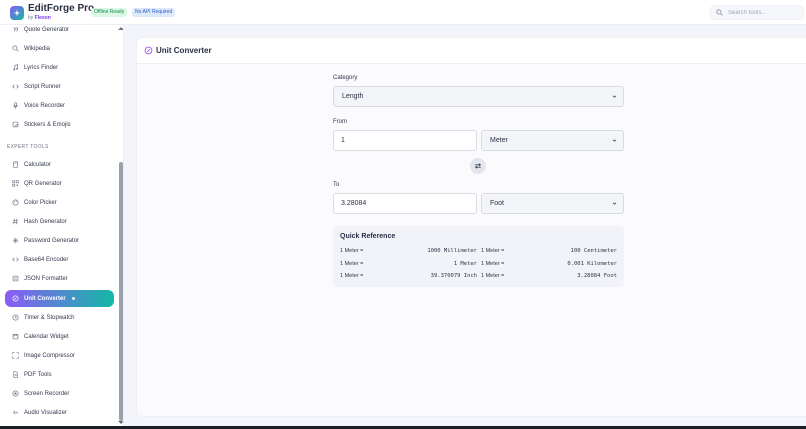 Image resolution: width=806 pixels, height=429 pixels. I want to click on reference-rhs: 0.001 Kilometer, so click(592, 264).